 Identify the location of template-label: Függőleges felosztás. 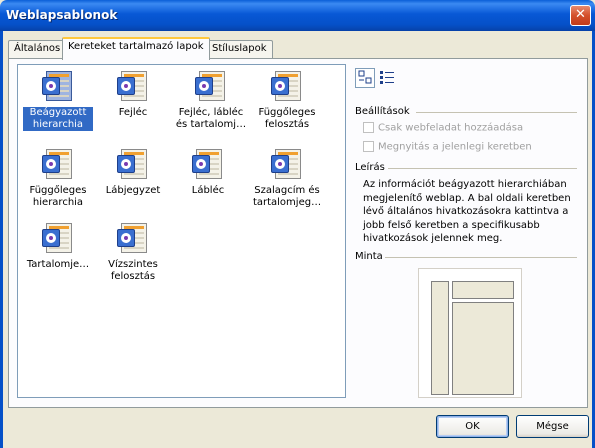
(287, 118).